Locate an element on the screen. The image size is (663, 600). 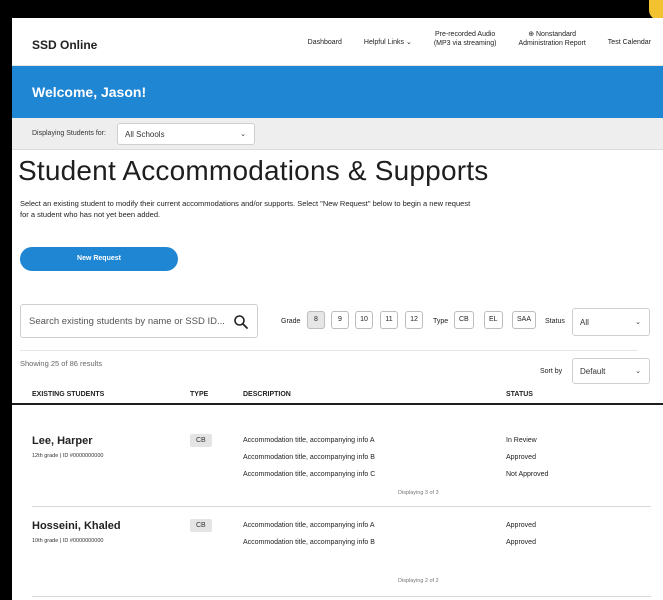
school-select-value: All Schools is located at coordinates (145, 134).